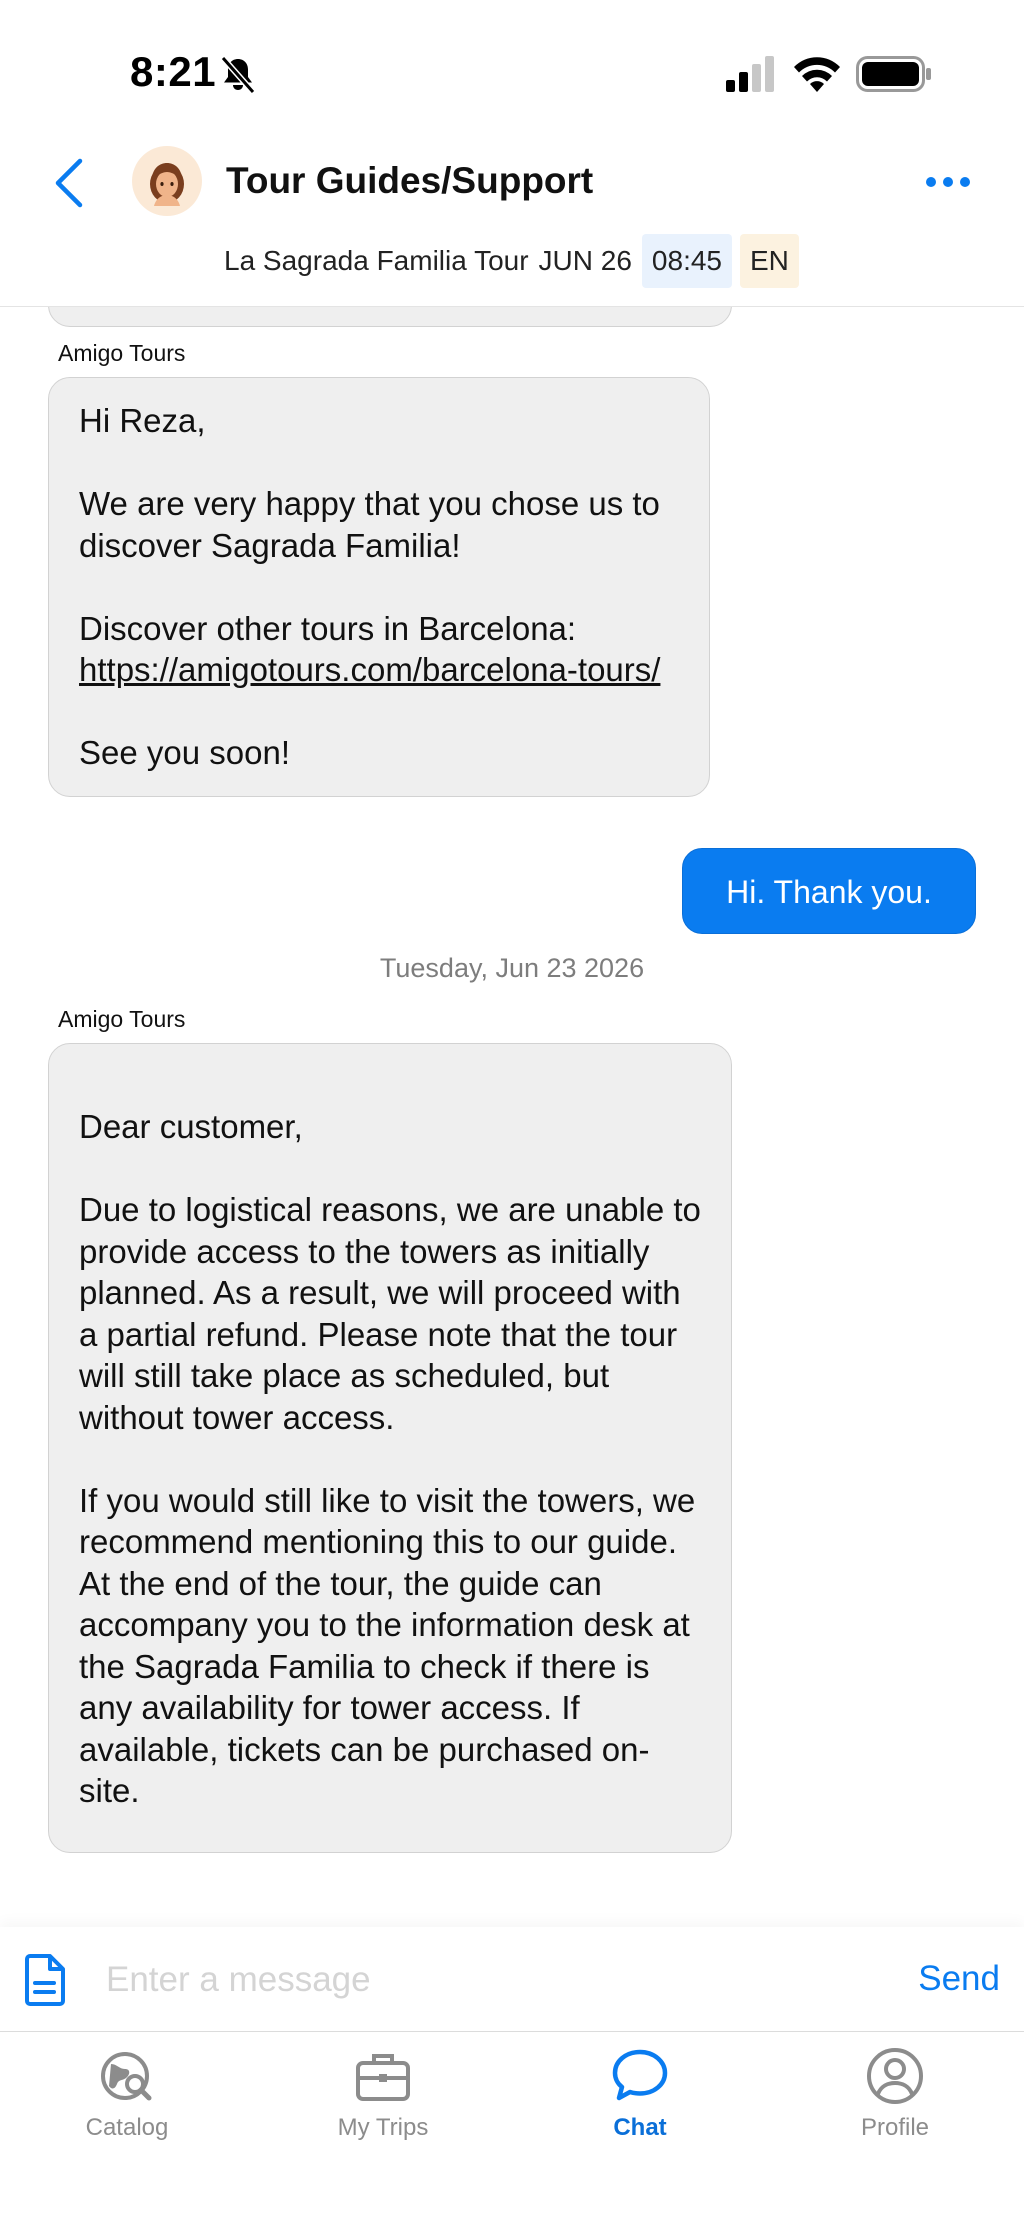  I want to click on send-button: Send, so click(940, 1979).